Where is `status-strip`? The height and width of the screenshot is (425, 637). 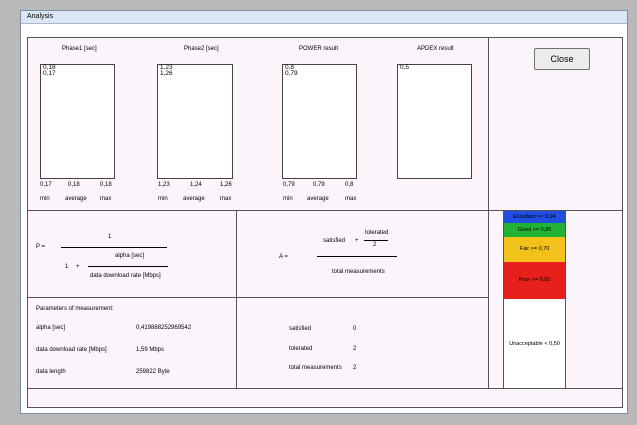 status-strip is located at coordinates (325, 398).